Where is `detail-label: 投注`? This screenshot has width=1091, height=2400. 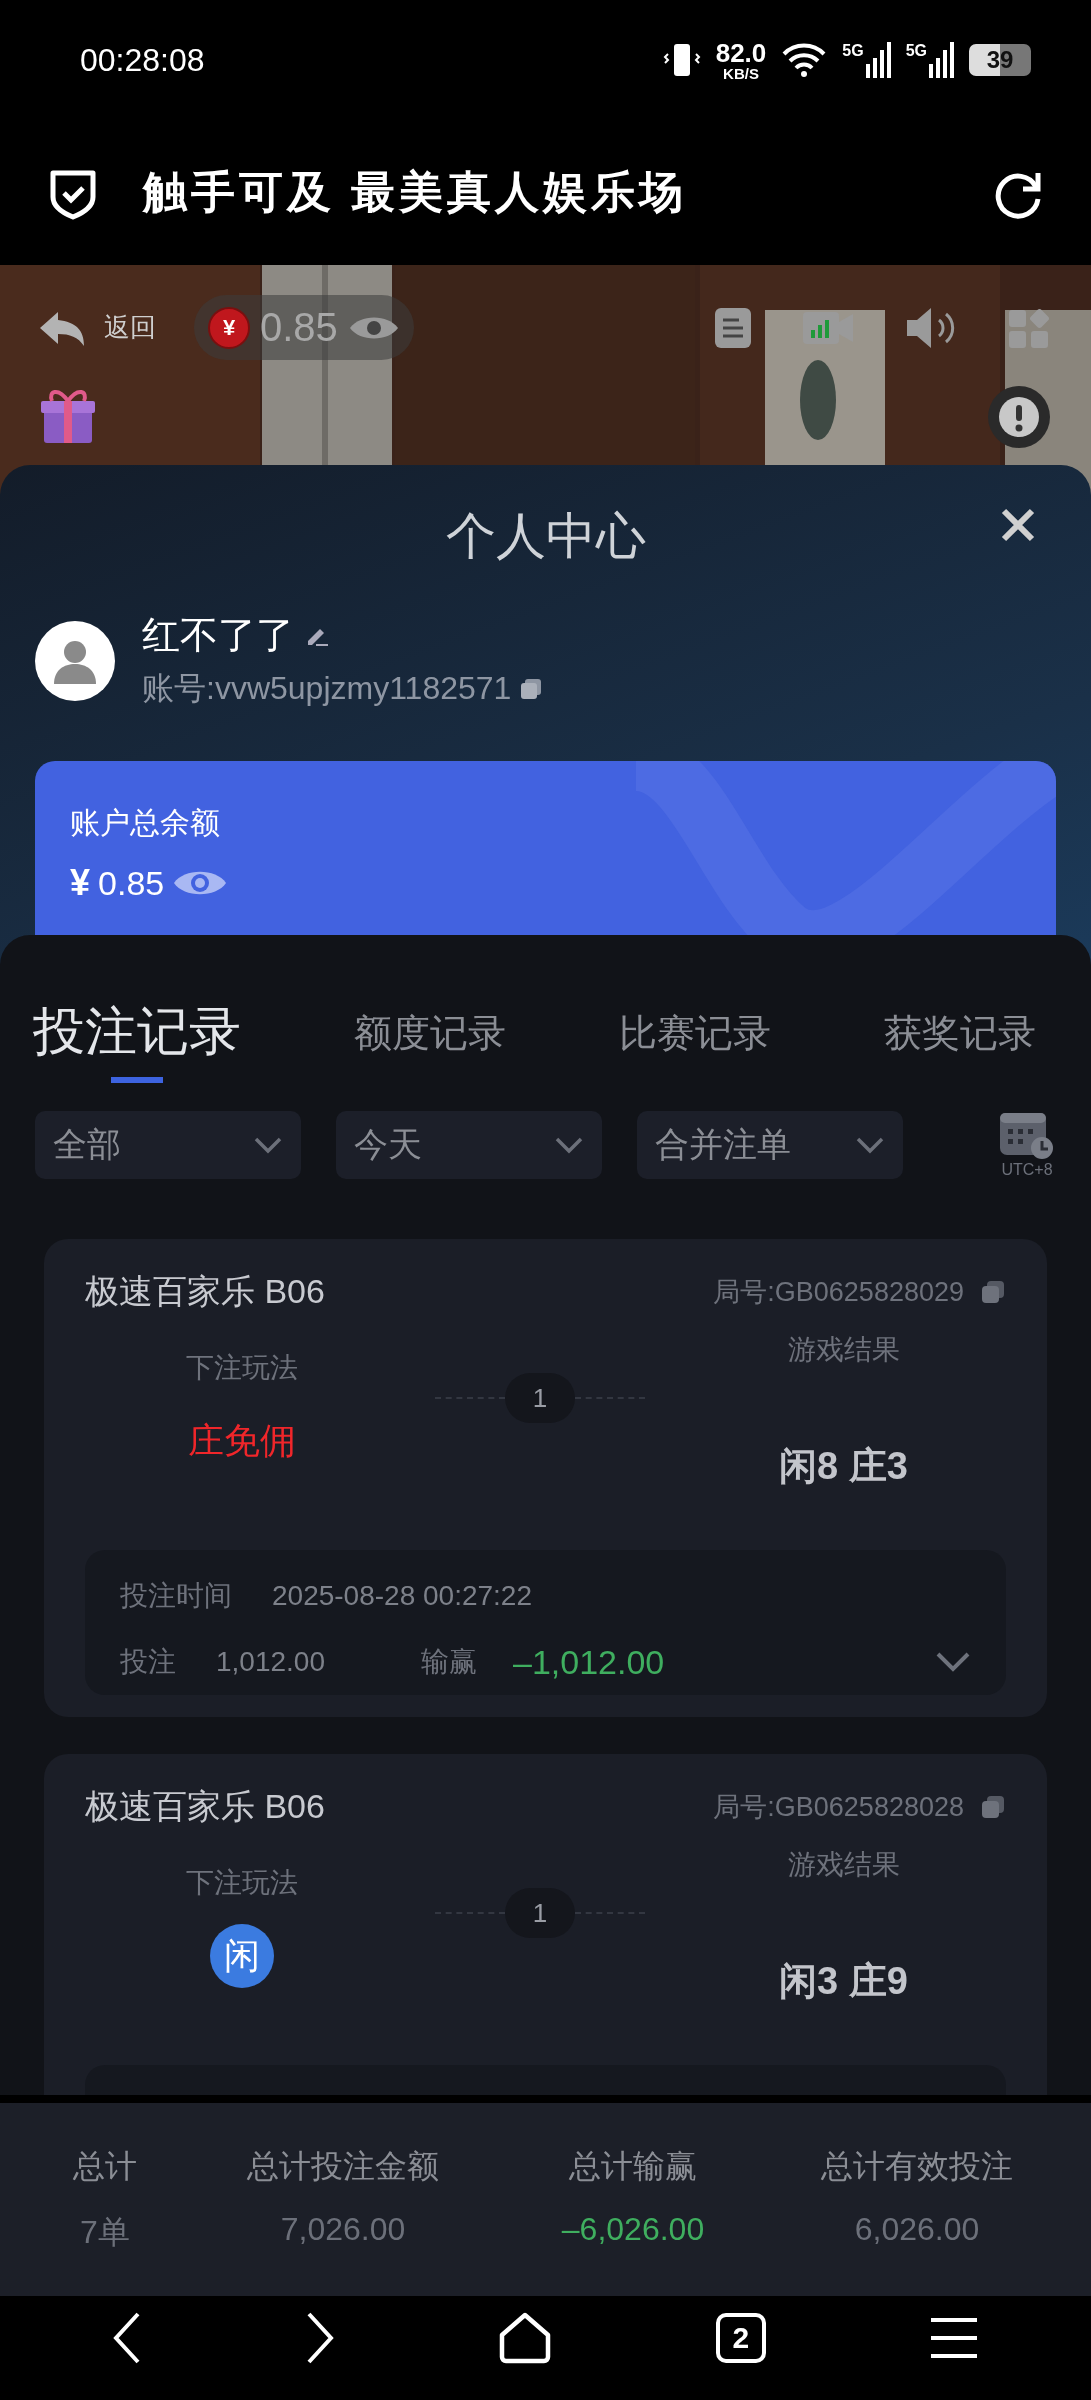
detail-label: 投注 is located at coordinates (148, 1662).